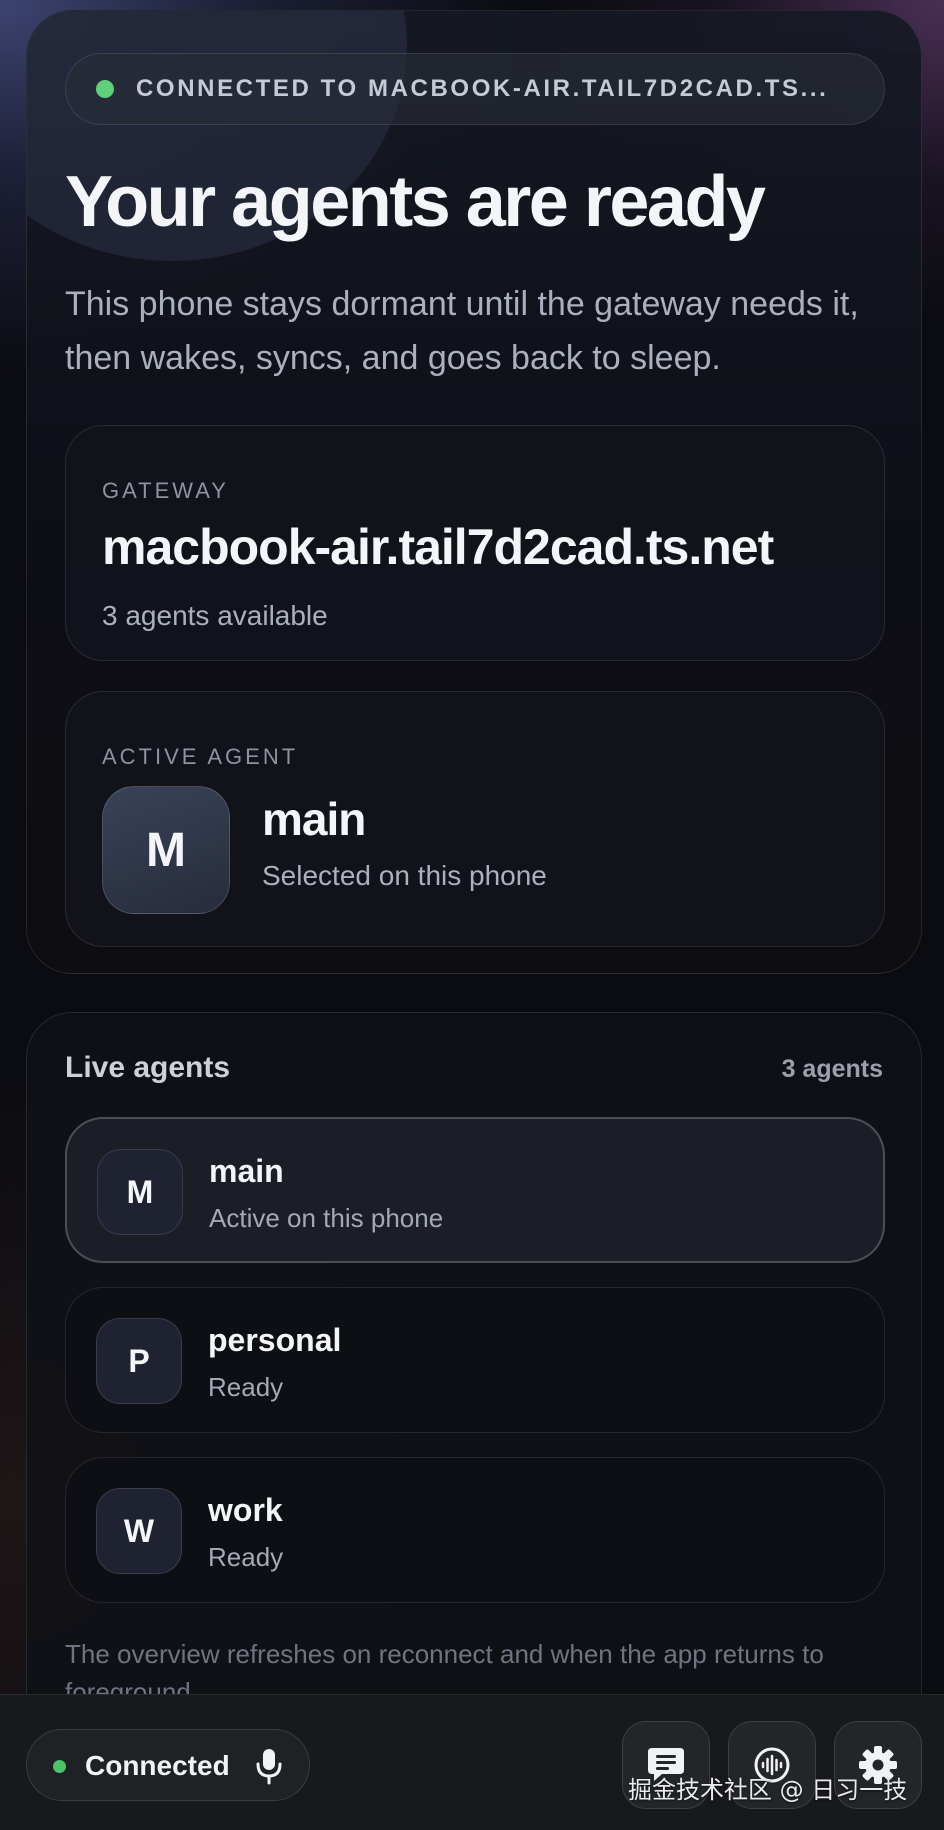  What do you see at coordinates (472, 1762) in the screenshot?
I see `bottom-bar: Connected` at bounding box center [472, 1762].